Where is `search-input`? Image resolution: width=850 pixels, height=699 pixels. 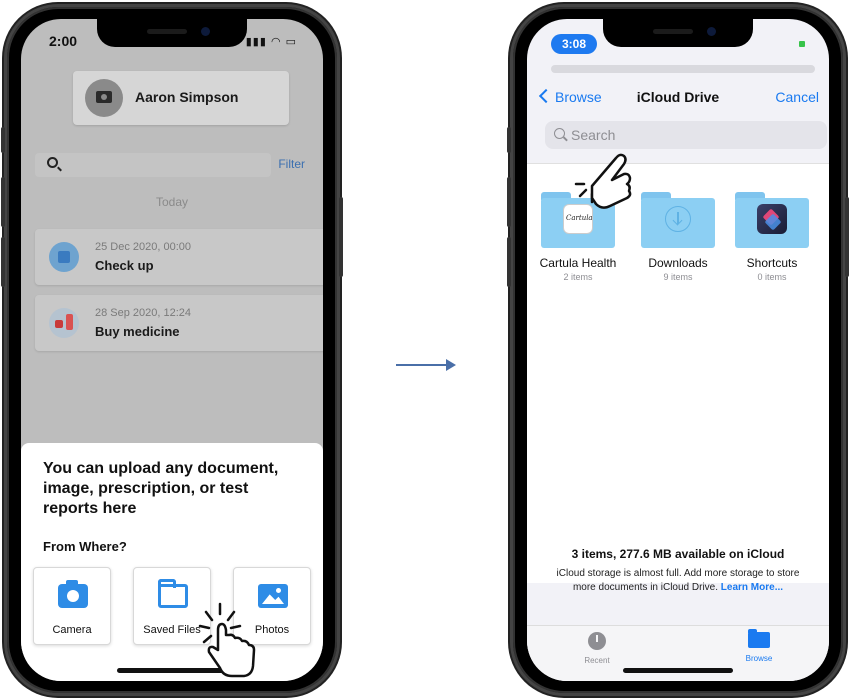
search-input is located at coordinates (153, 165).